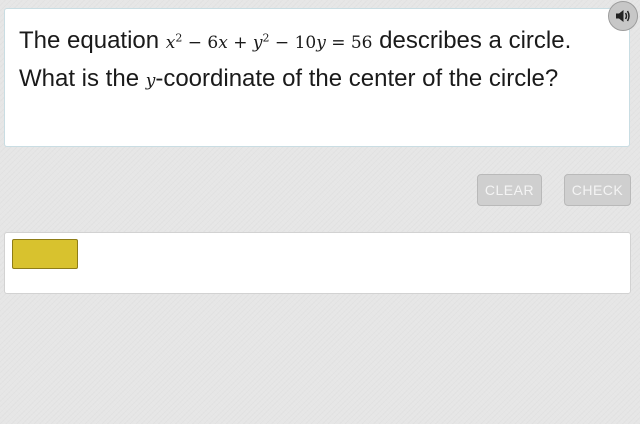 The image size is (640, 424). I want to click on equation-equals-56: = 56, so click(349, 43).